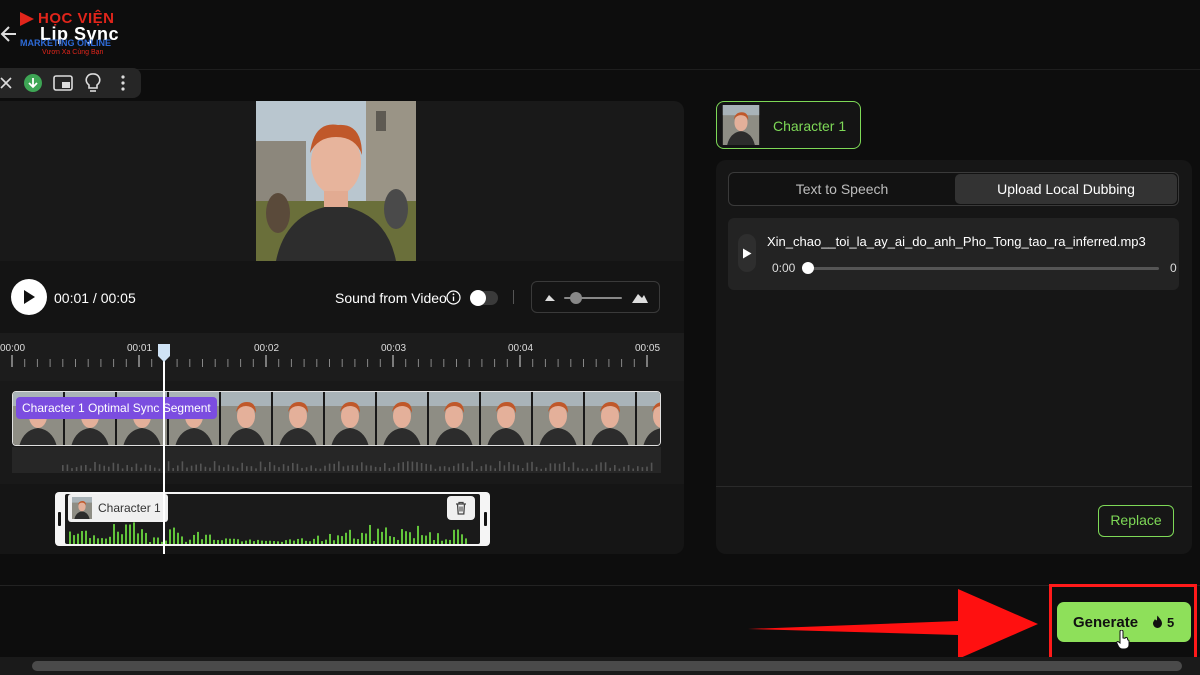  What do you see at coordinates (357, 466) in the screenshot?
I see `video-waveform-bars` at bounding box center [357, 466].